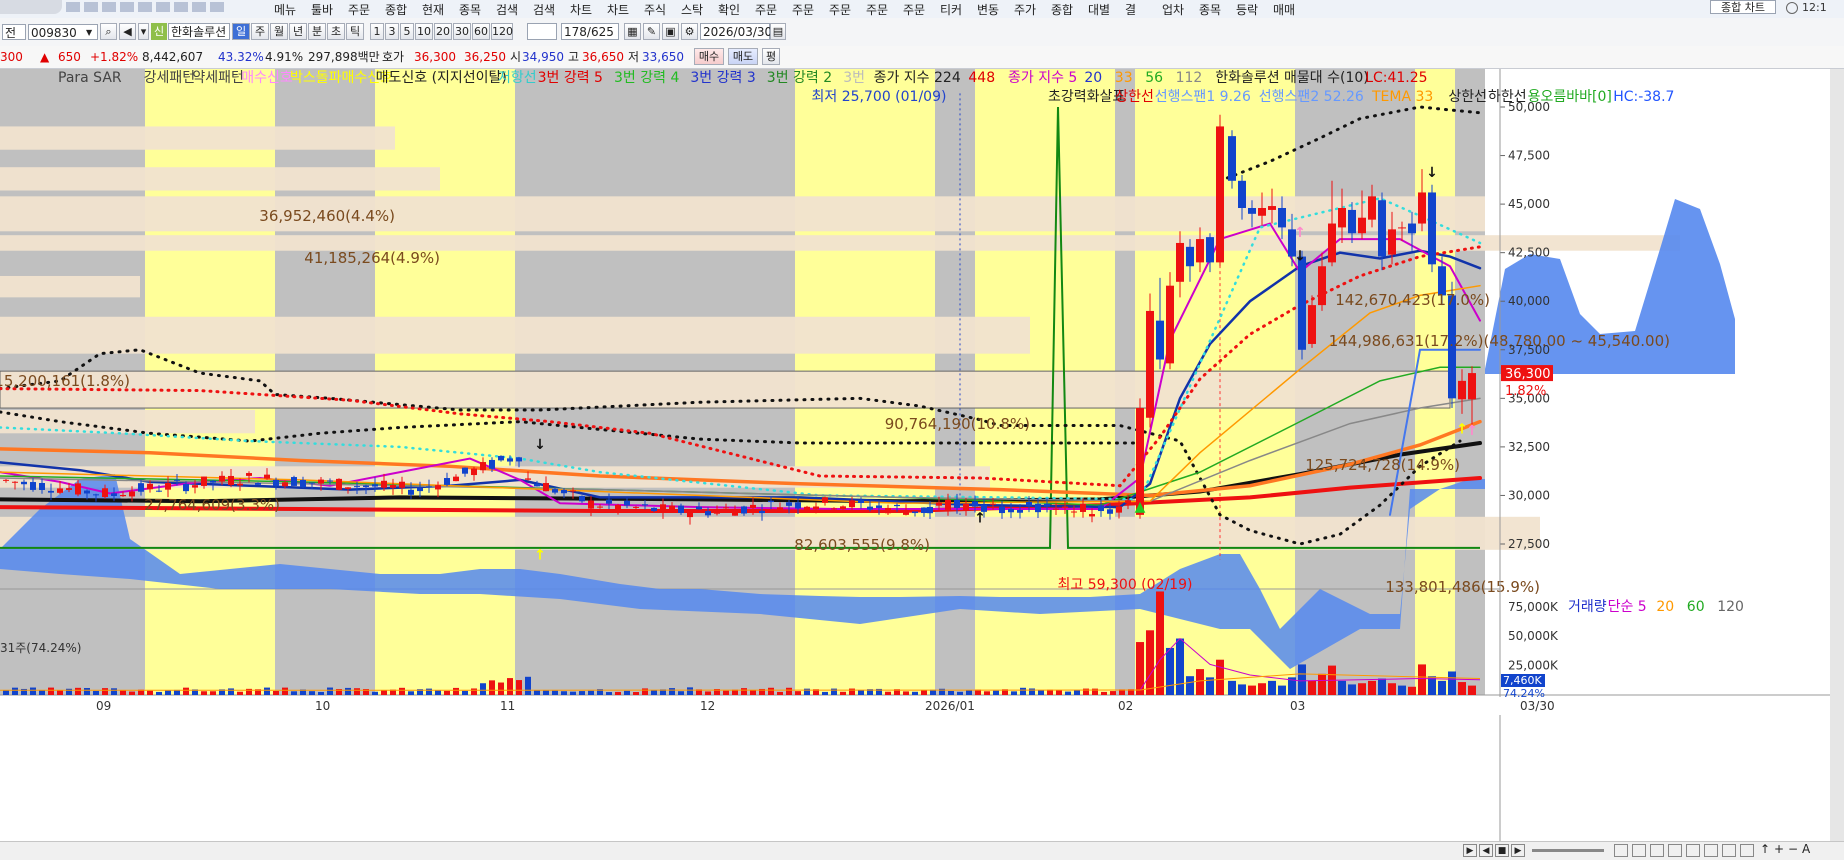 The width and height of the screenshot is (1844, 860). I want to click on period-button: 일, so click(241, 31).